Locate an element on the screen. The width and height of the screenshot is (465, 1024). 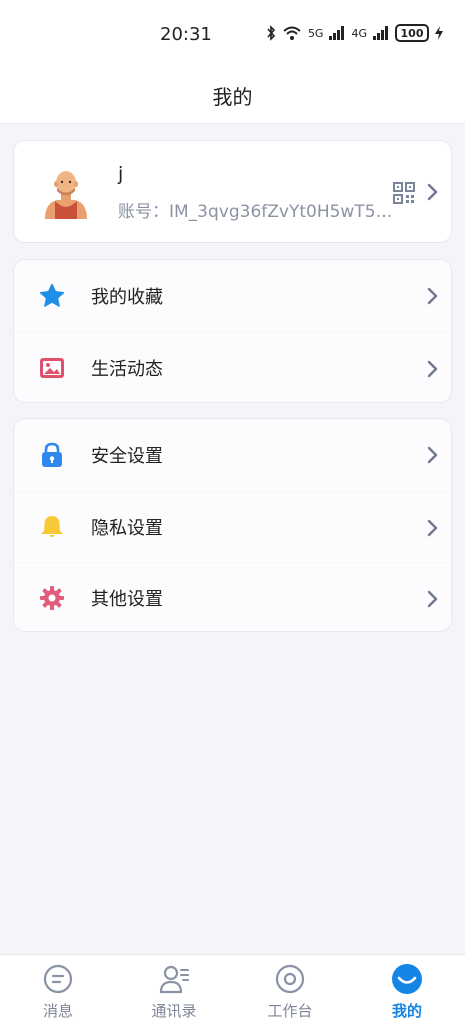
bottom-tab-bar: 消息 通讯录 工作台 我的 is located at coordinates (232, 989).